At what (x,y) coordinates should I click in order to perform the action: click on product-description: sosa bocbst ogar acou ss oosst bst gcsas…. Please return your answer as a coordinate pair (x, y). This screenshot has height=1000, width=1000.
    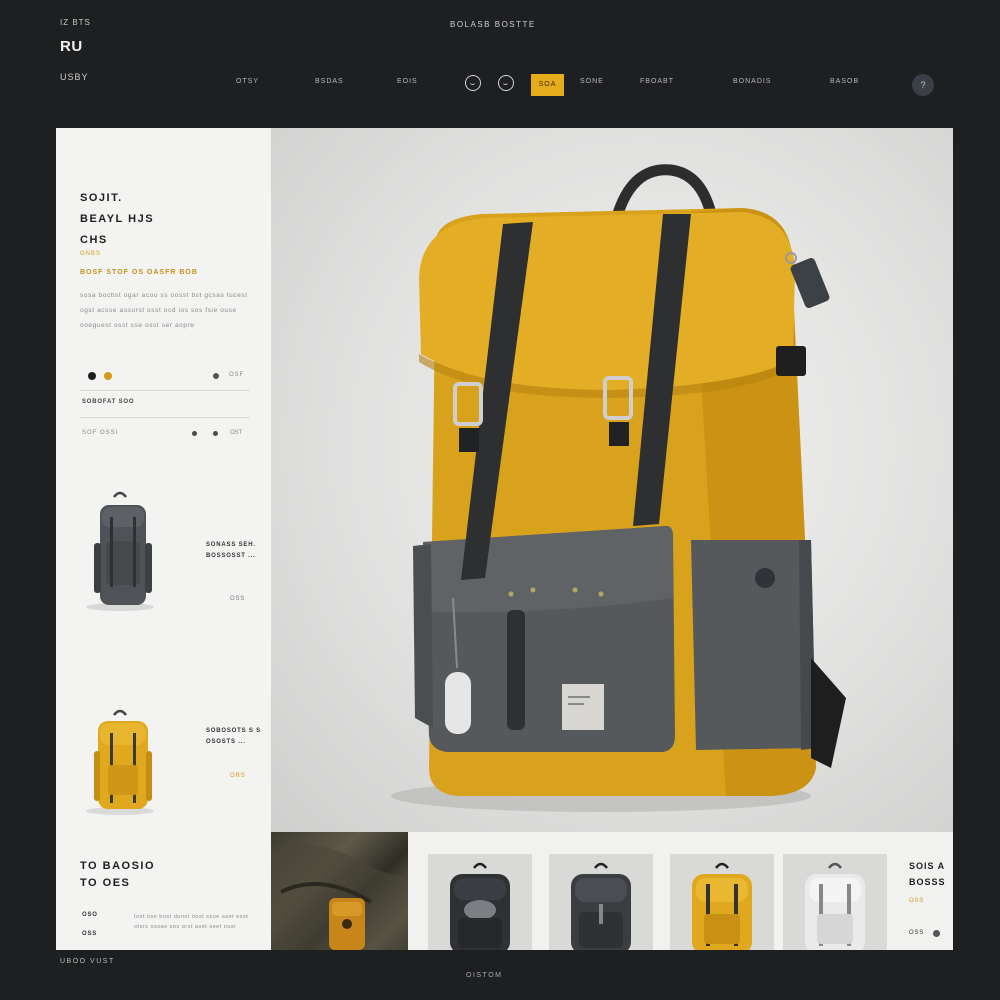
    Looking at the image, I should click on (164, 310).